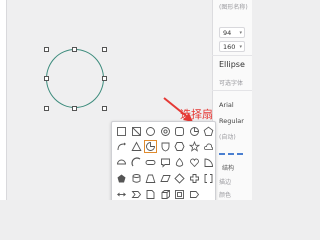 Image resolution: width=320 pixels, height=240 pixels. I want to click on ring-icon, so click(165, 131).